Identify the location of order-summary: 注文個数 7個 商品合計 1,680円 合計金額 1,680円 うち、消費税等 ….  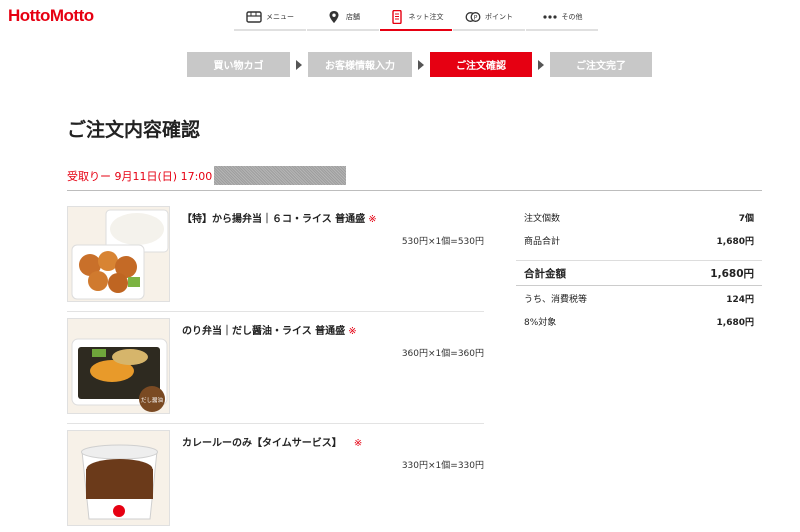
(639, 269).